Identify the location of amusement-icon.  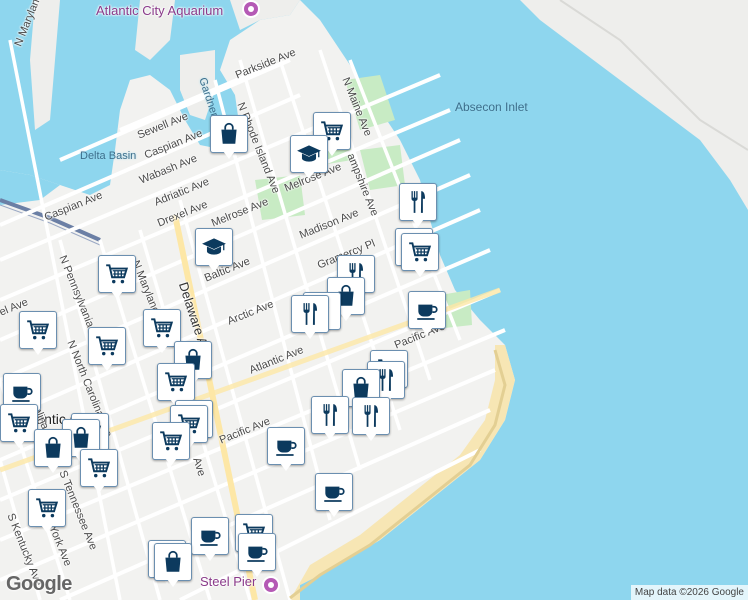
(271, 585).